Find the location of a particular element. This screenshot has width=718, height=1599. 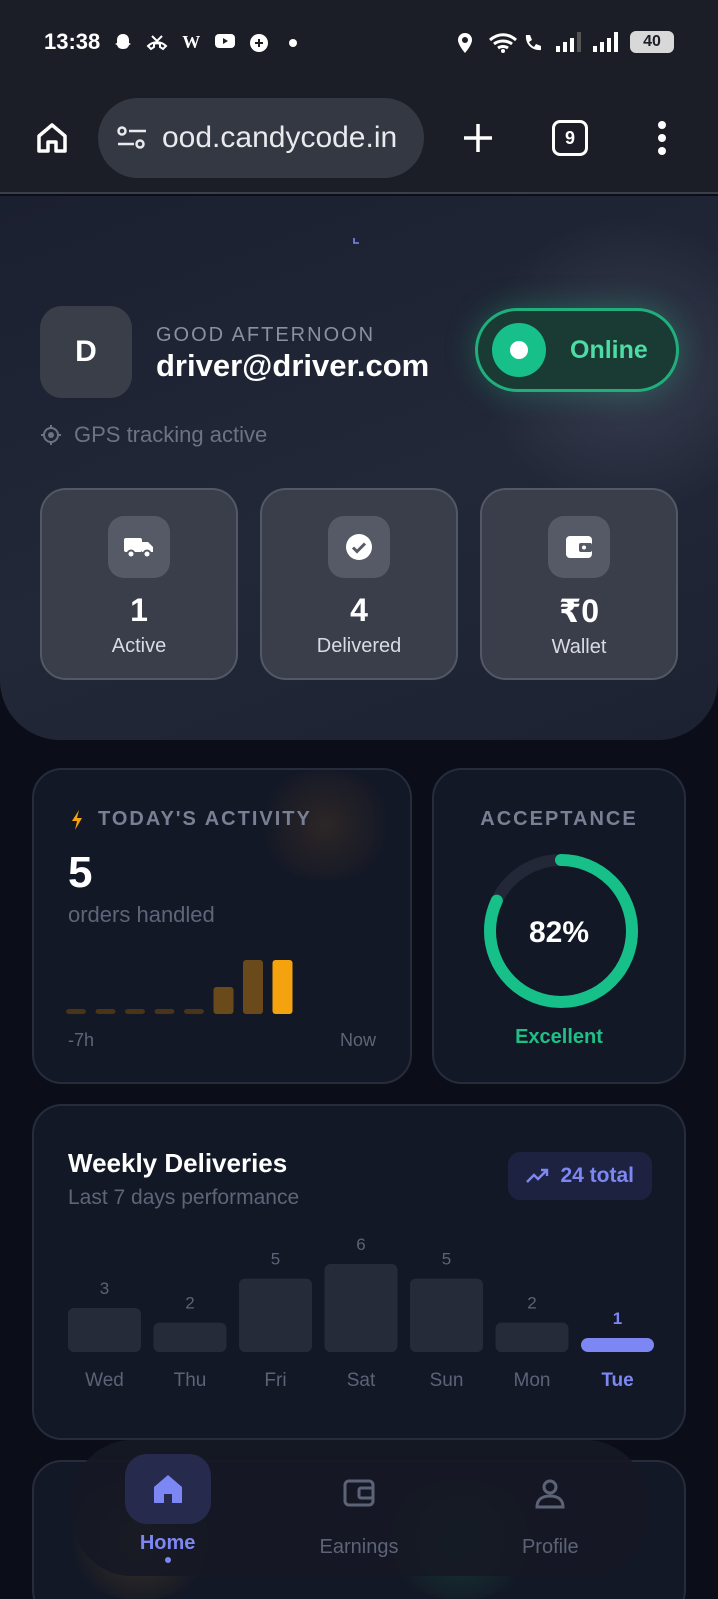

activity-title-text: TODAY'S ACTIVITY is located at coordinates (205, 819).